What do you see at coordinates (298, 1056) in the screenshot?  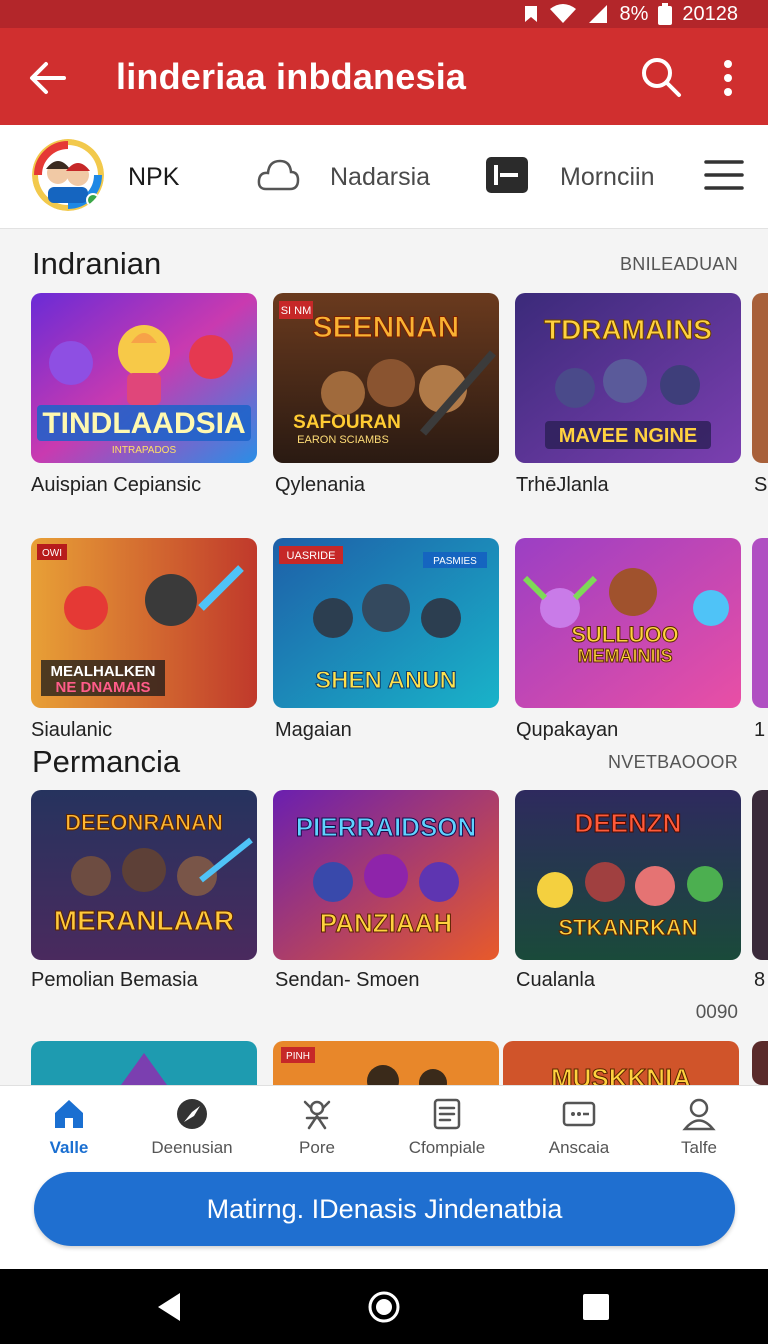 I see `game-art-tag: PINH` at bounding box center [298, 1056].